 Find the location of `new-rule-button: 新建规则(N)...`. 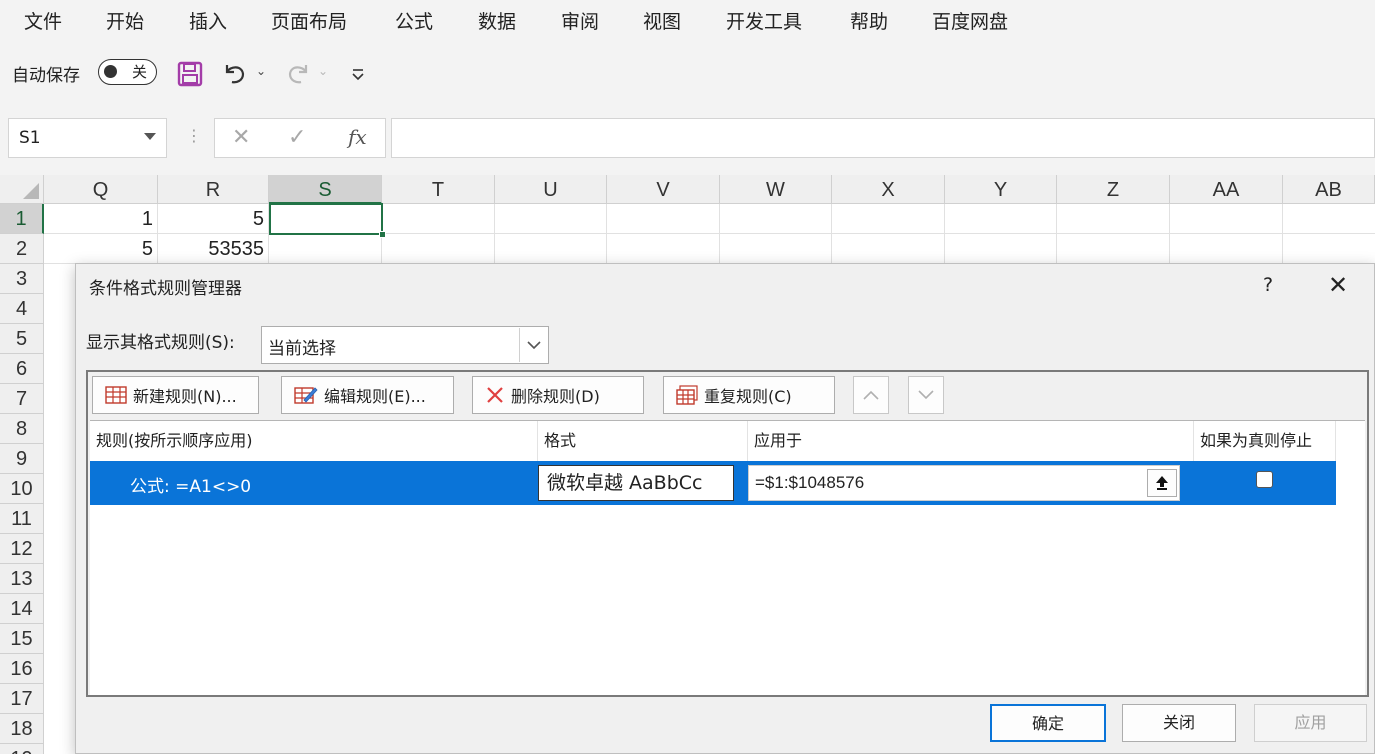

new-rule-button: 新建规则(N)... is located at coordinates (175, 395).